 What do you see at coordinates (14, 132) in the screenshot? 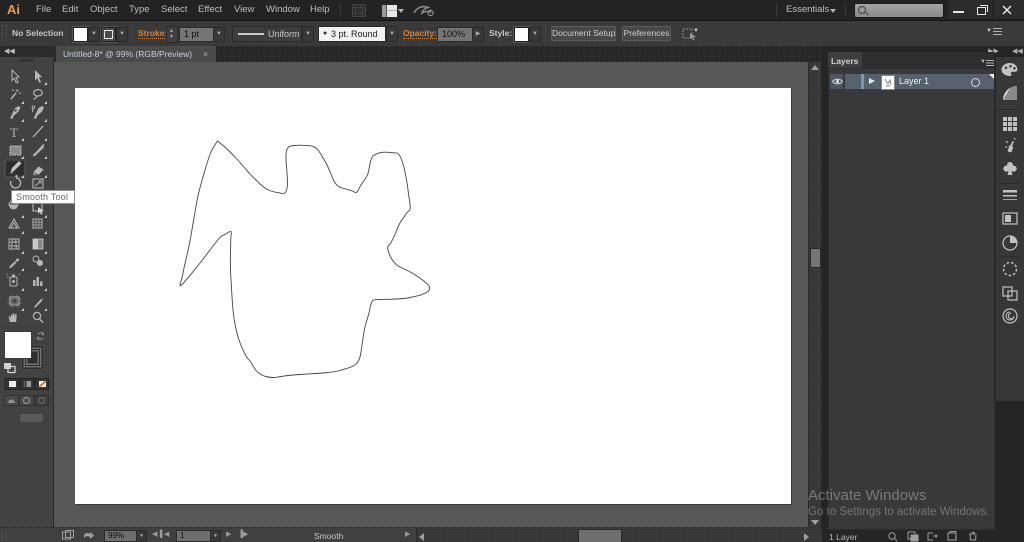
I see `svg-text: T` at bounding box center [14, 132].